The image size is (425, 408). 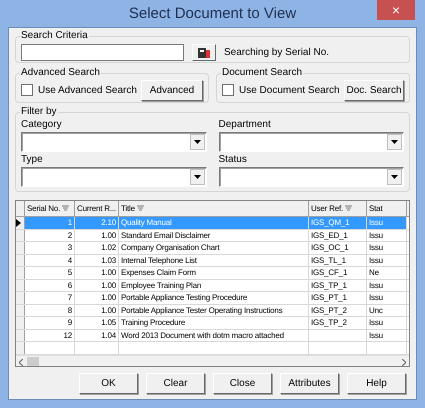 I want to click on table-cell: 2.10, so click(x=97, y=222).